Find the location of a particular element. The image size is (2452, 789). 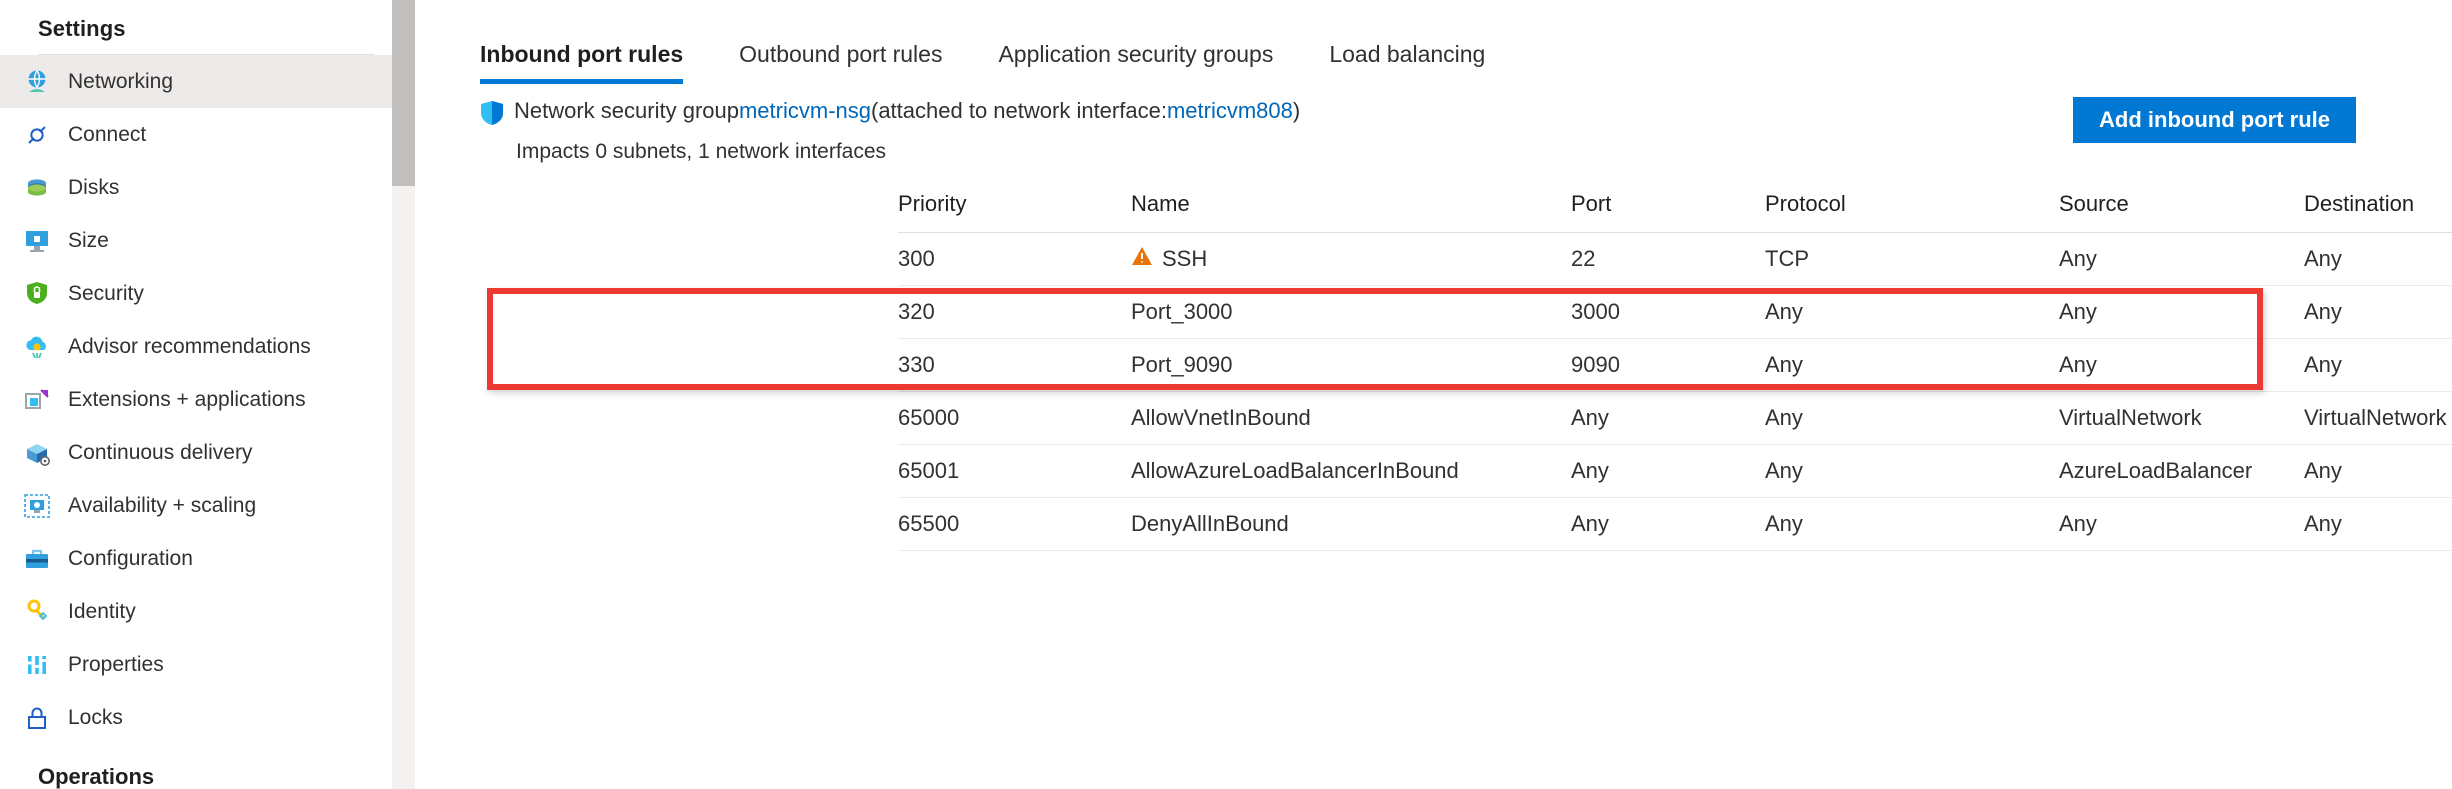

sidebar-section-operations: Operations is located at coordinates (96, 776).